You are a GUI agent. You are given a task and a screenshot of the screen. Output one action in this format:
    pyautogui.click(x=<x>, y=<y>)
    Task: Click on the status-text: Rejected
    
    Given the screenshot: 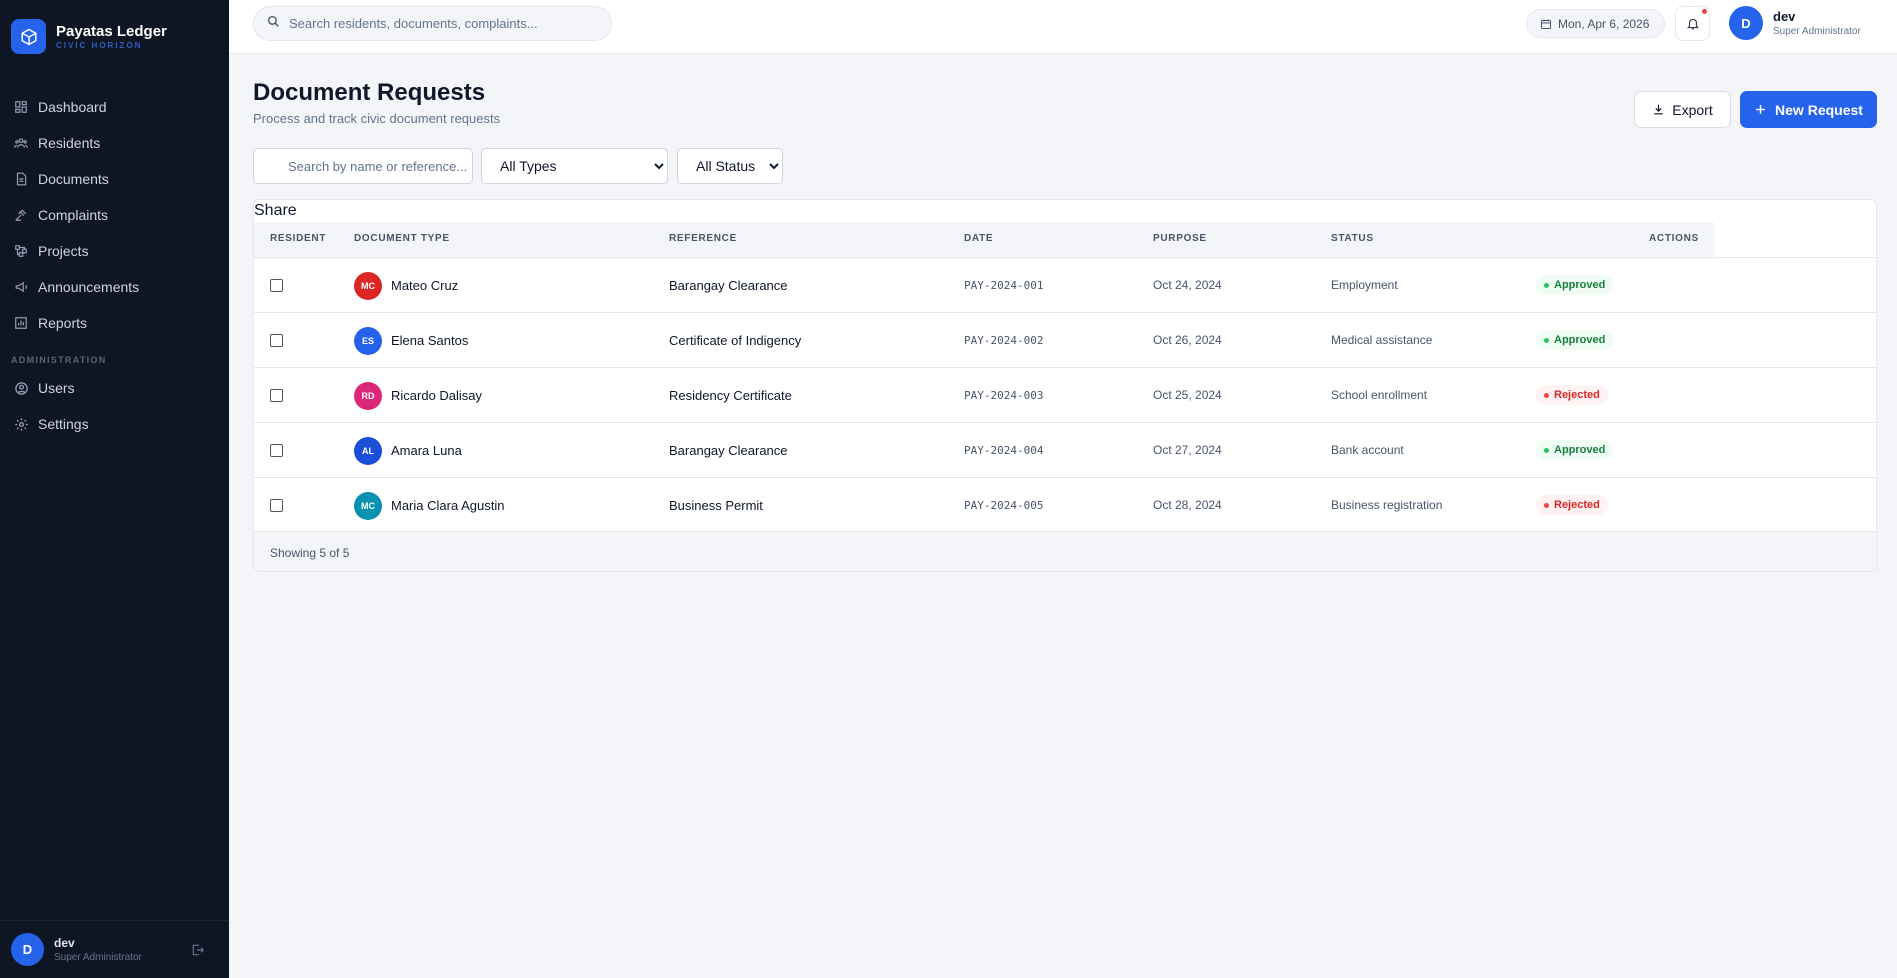 What is the action you would take?
    pyautogui.click(x=1577, y=505)
    